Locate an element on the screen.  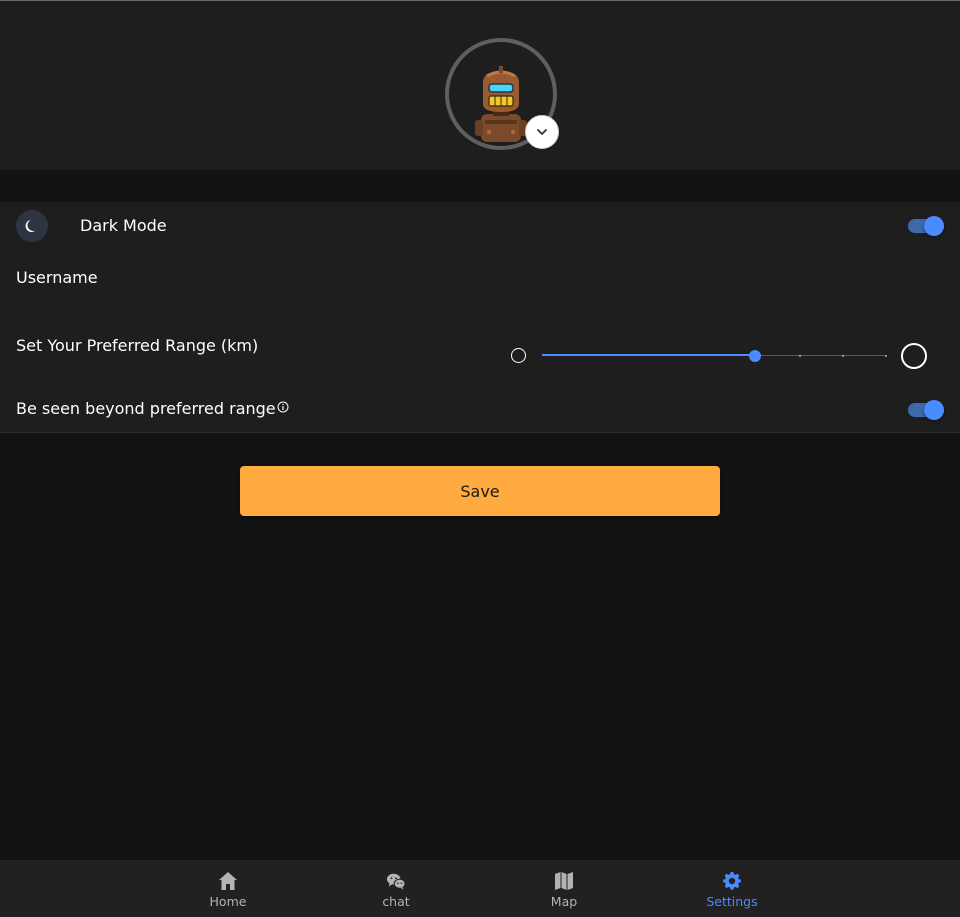
nav-item-home: Home is located at coordinates (228, 888).